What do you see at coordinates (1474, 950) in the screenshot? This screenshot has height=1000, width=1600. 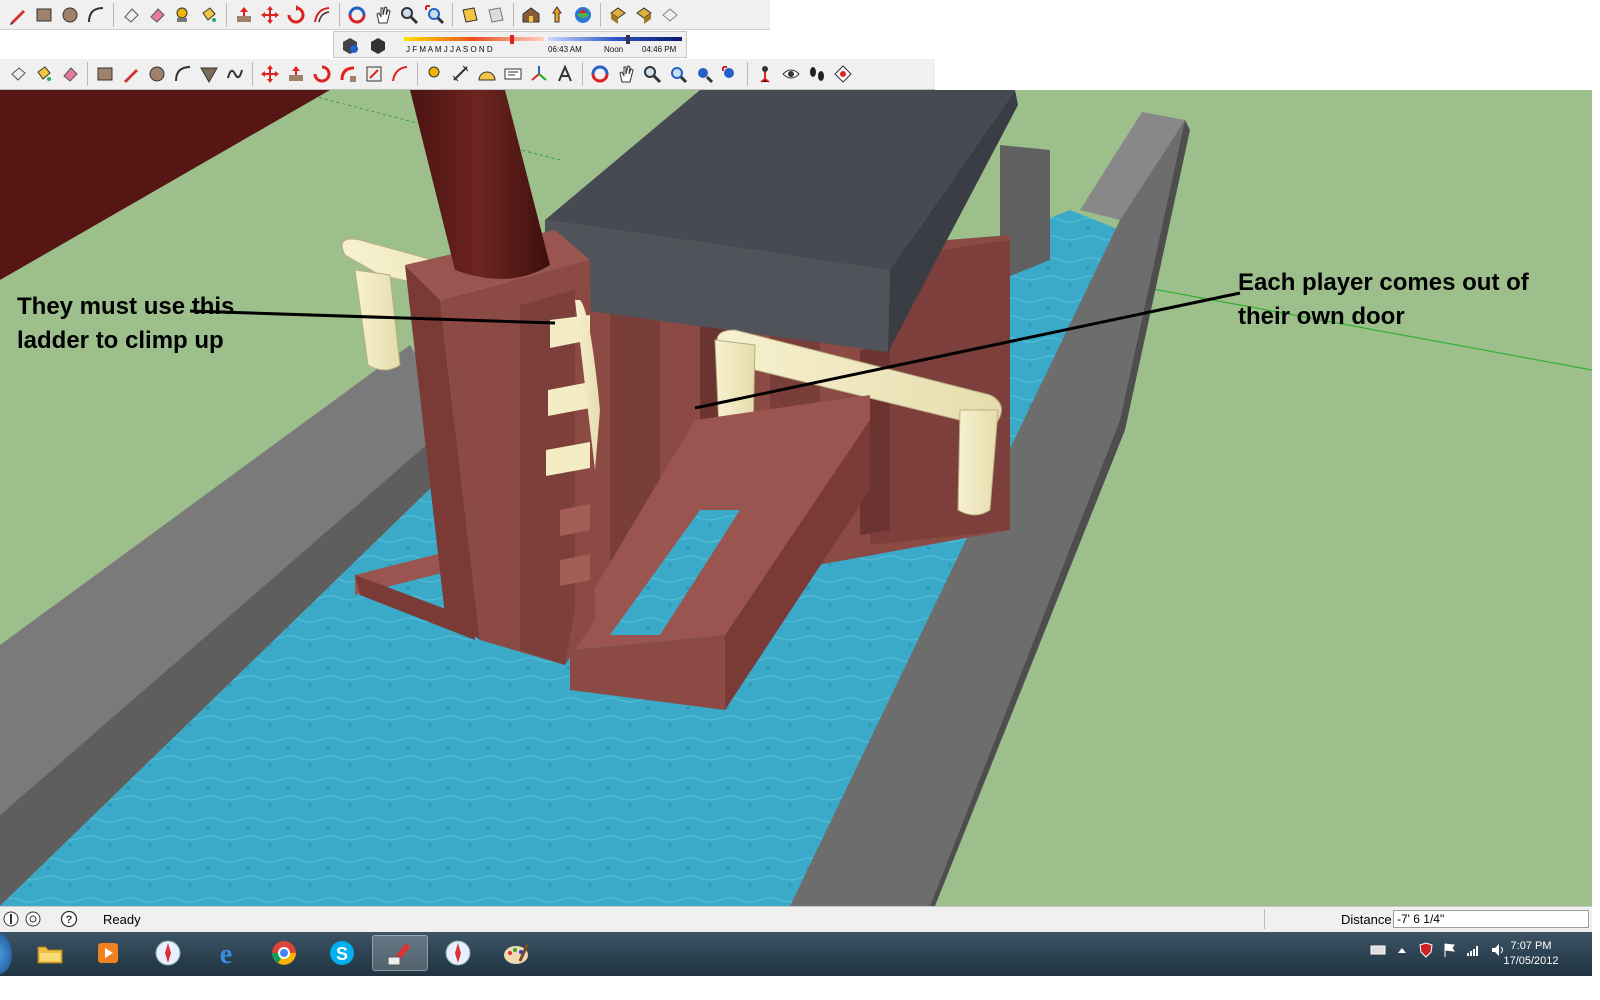 I see `network-signal-icon` at bounding box center [1474, 950].